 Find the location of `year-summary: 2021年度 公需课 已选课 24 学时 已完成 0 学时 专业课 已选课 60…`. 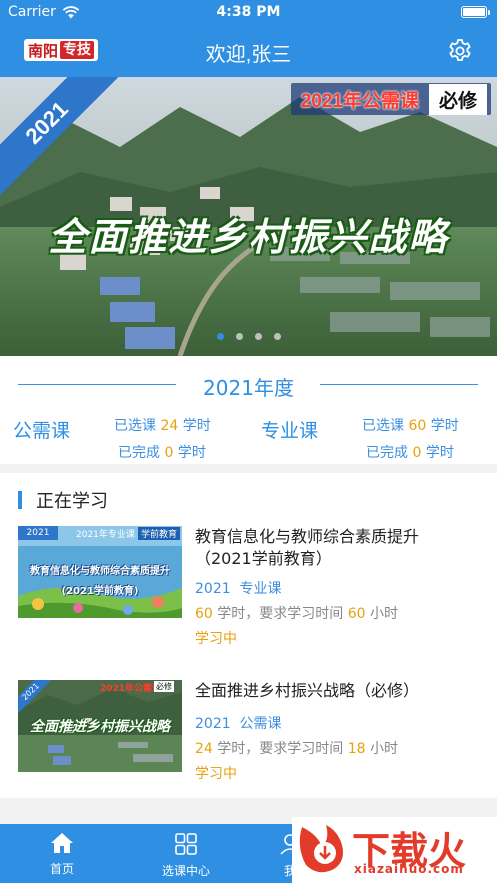

year-summary: 2021年度 公需课 已选课 24 学时 已完成 0 学时 专业课 已选课 60… is located at coordinates (248, 410).